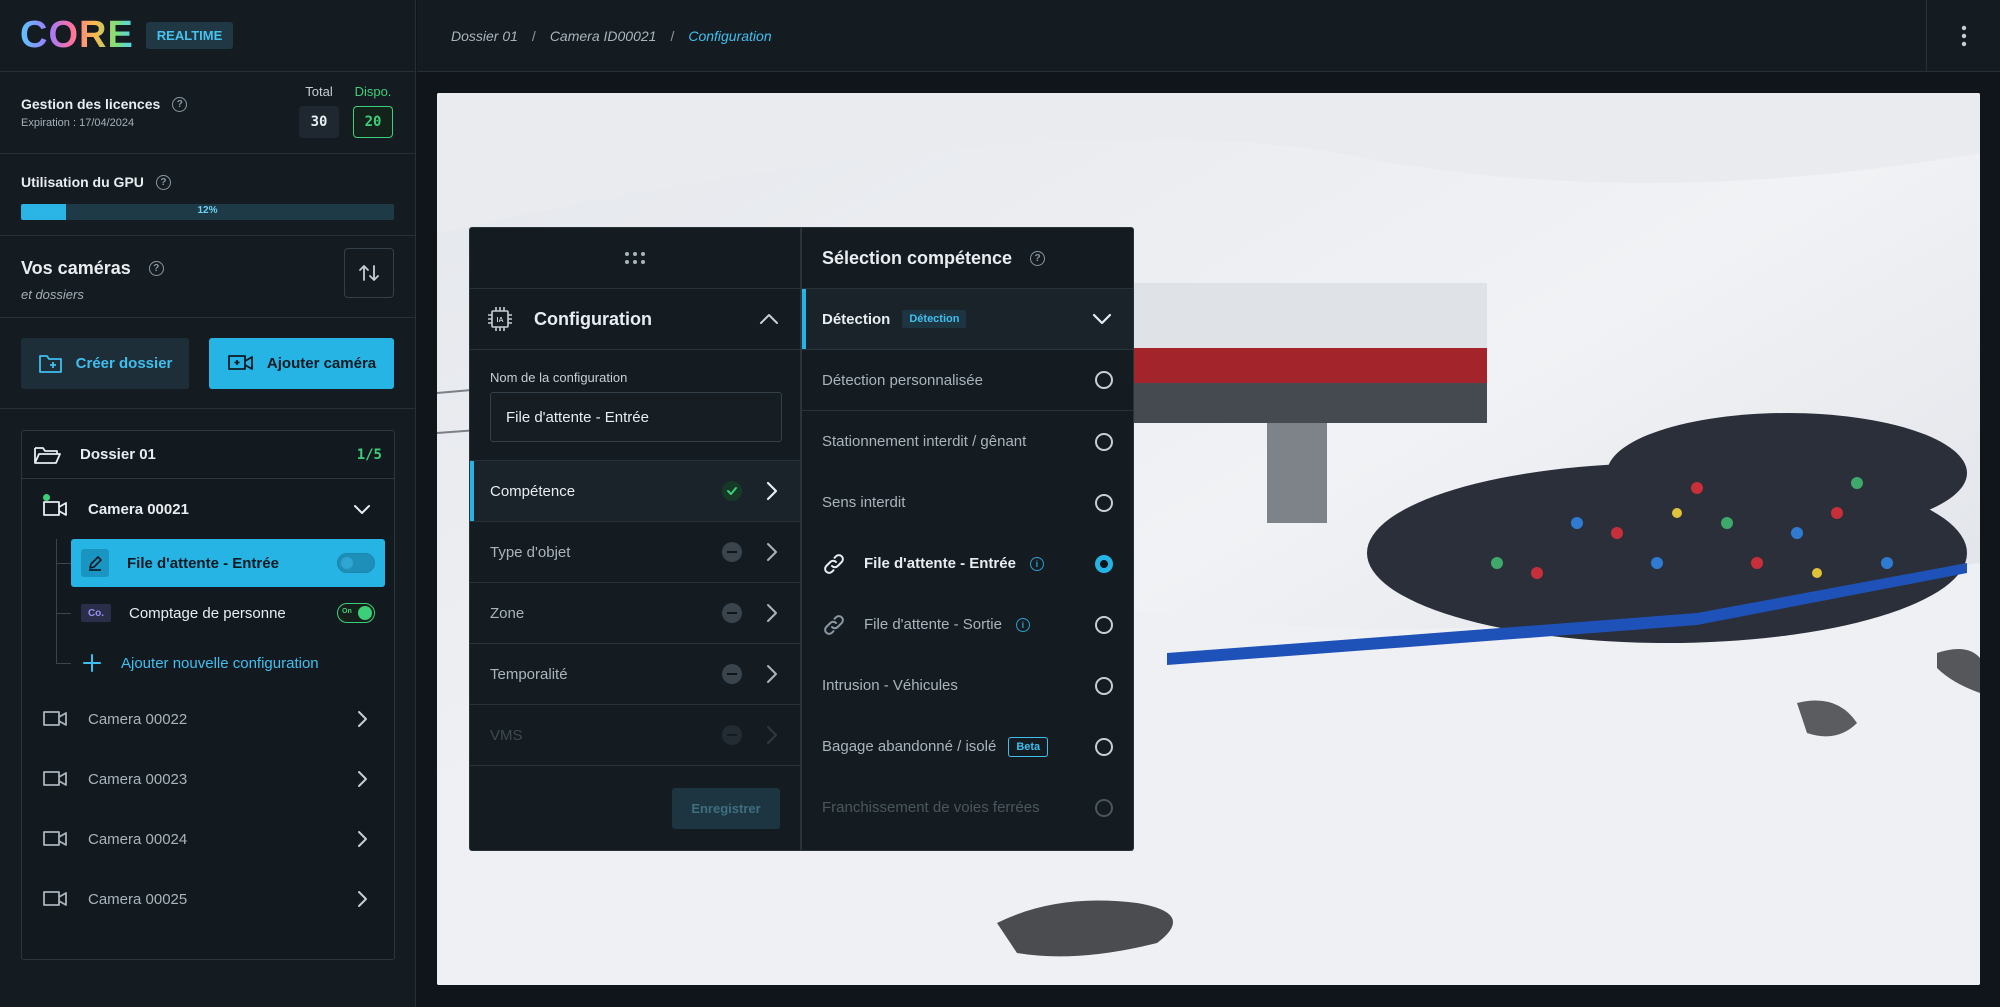 Image resolution: width=2000 pixels, height=1007 pixels. I want to click on camera-item-active: Camera 00021, so click(208, 509).